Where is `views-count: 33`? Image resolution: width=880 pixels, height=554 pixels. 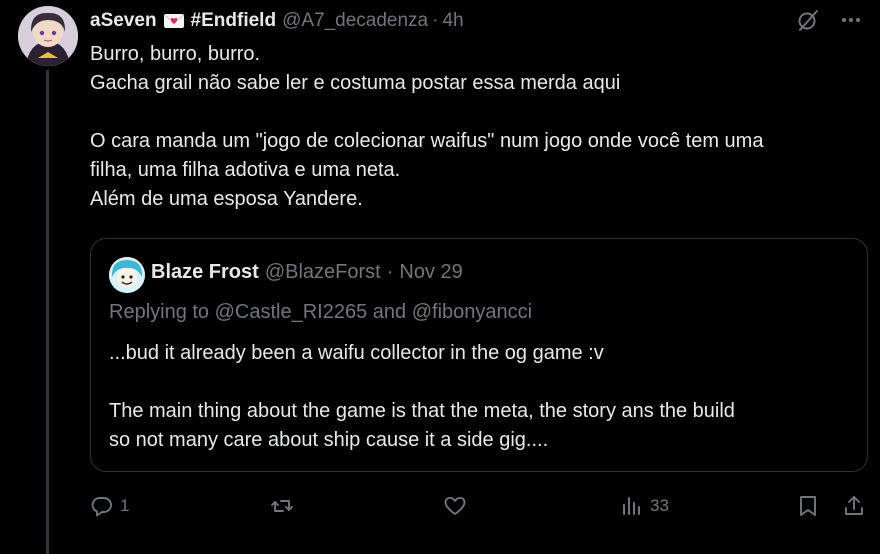
views-count: 33 is located at coordinates (659, 505).